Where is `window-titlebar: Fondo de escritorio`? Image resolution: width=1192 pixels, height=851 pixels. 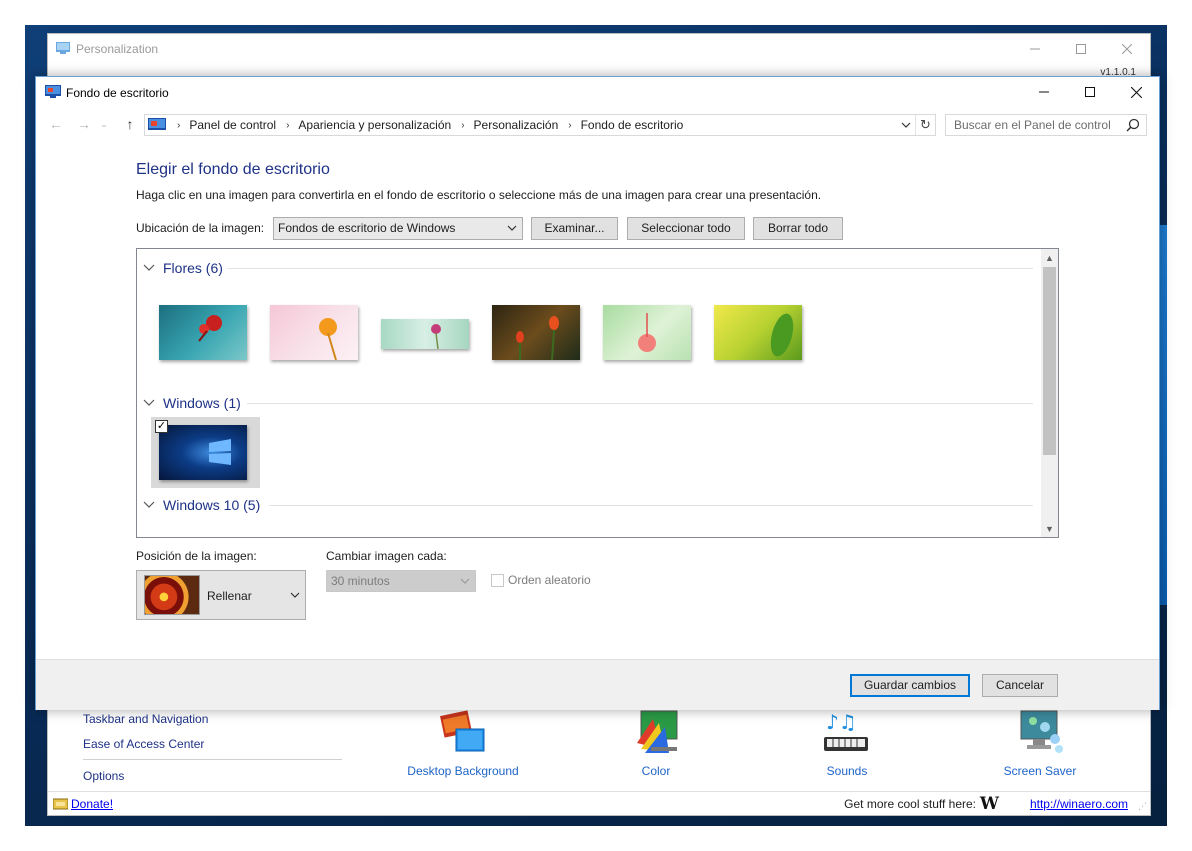
window-titlebar: Fondo de escritorio is located at coordinates (597, 92).